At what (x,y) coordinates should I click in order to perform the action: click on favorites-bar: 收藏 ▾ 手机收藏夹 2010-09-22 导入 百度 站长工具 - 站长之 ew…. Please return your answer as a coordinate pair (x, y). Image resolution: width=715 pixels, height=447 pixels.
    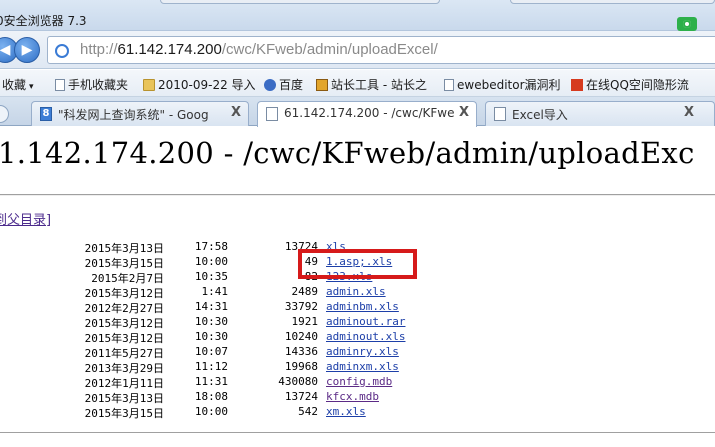
    Looking at the image, I should click on (357, 83).